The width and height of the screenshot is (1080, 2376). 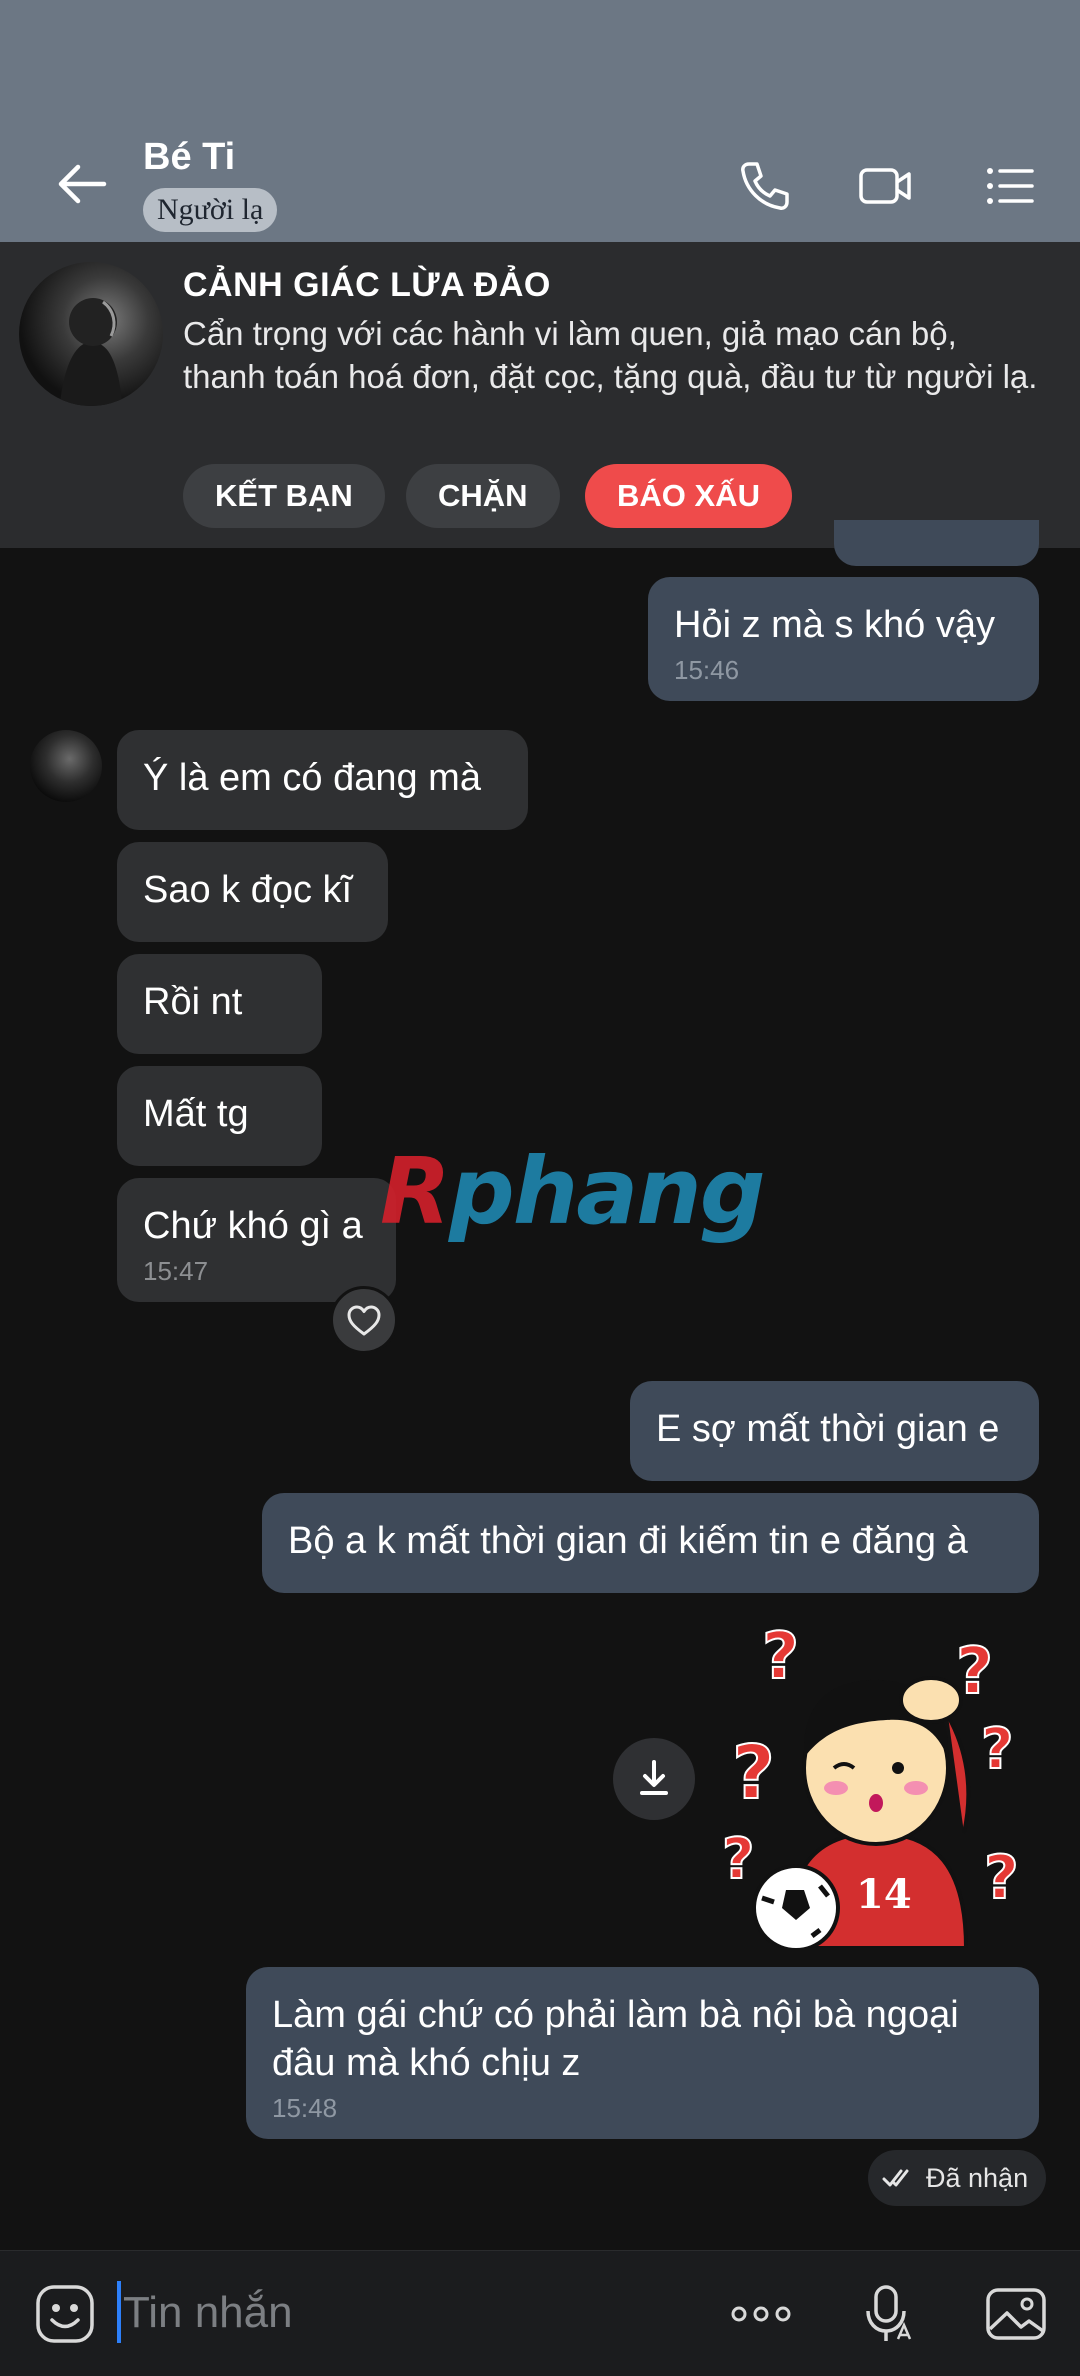 I want to click on message-time: 15:48, so click(x=305, y=2108).